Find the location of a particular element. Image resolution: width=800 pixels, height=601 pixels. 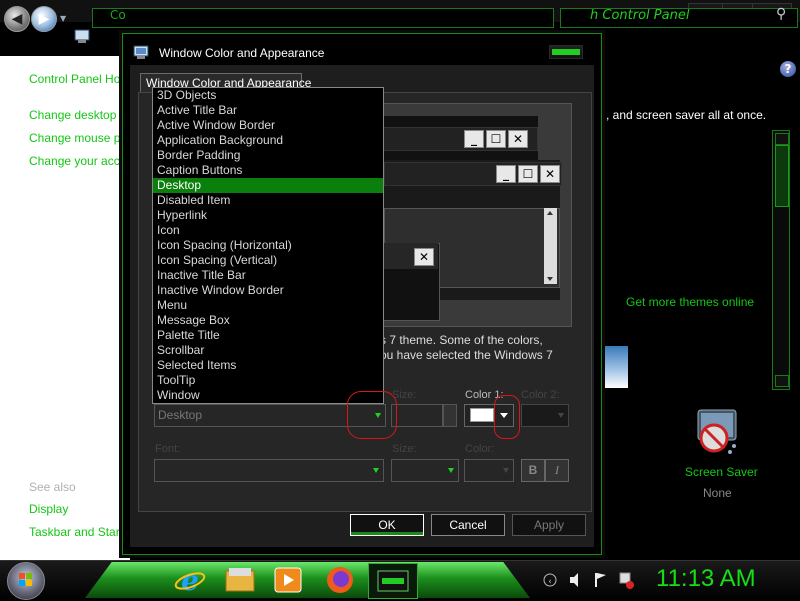

item-select-value: Desktop is located at coordinates (180, 415).